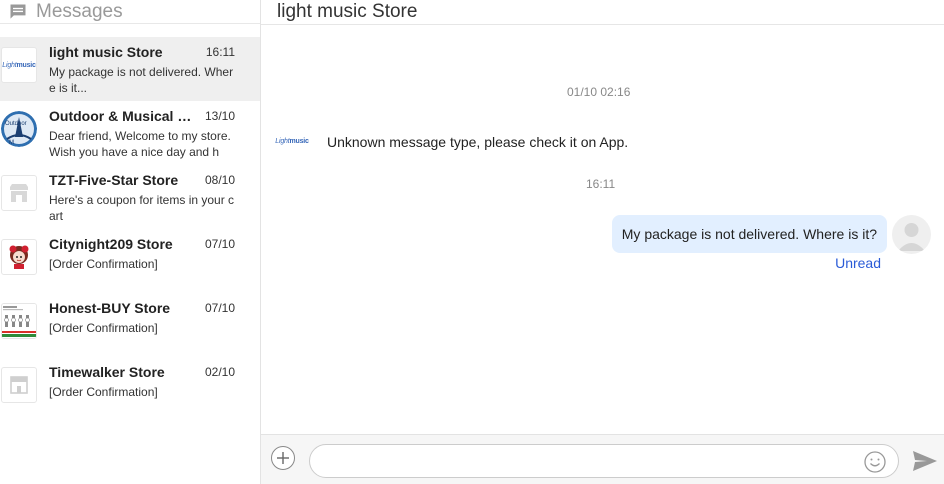 This screenshot has width=944, height=484. What do you see at coordinates (130, 12) in the screenshot?
I see `sidebar-header: Messages` at bounding box center [130, 12].